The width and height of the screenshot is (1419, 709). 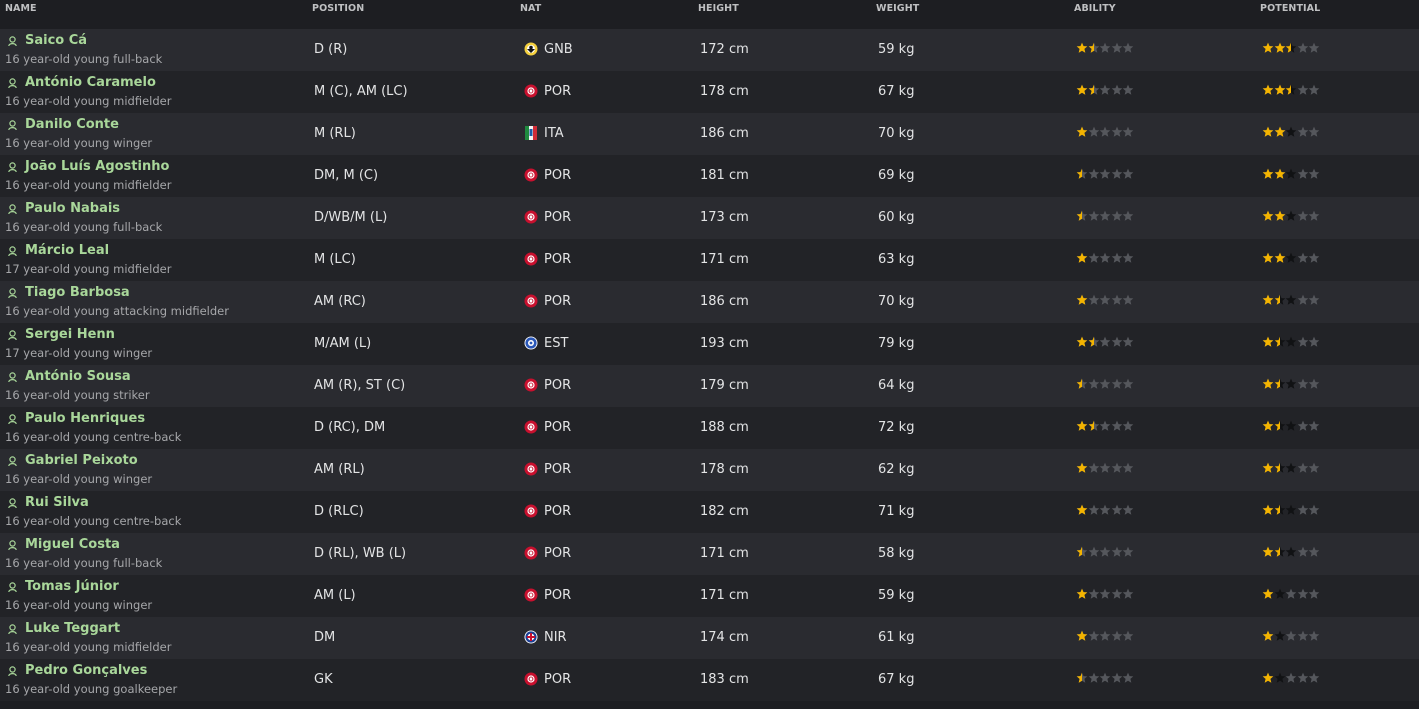 I want to click on player-position: M (RL), so click(x=335, y=133).